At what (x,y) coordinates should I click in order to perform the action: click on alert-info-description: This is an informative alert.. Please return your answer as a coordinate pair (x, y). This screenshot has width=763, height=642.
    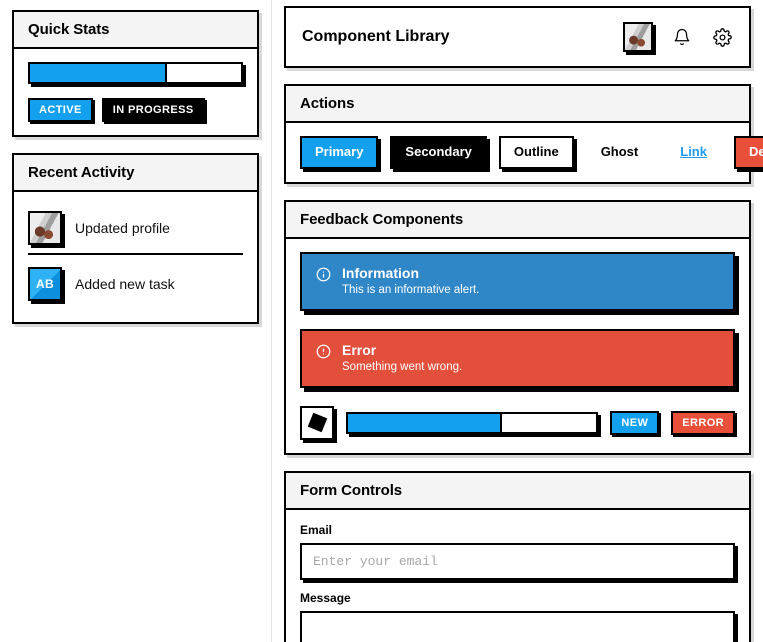
    Looking at the image, I should click on (411, 289).